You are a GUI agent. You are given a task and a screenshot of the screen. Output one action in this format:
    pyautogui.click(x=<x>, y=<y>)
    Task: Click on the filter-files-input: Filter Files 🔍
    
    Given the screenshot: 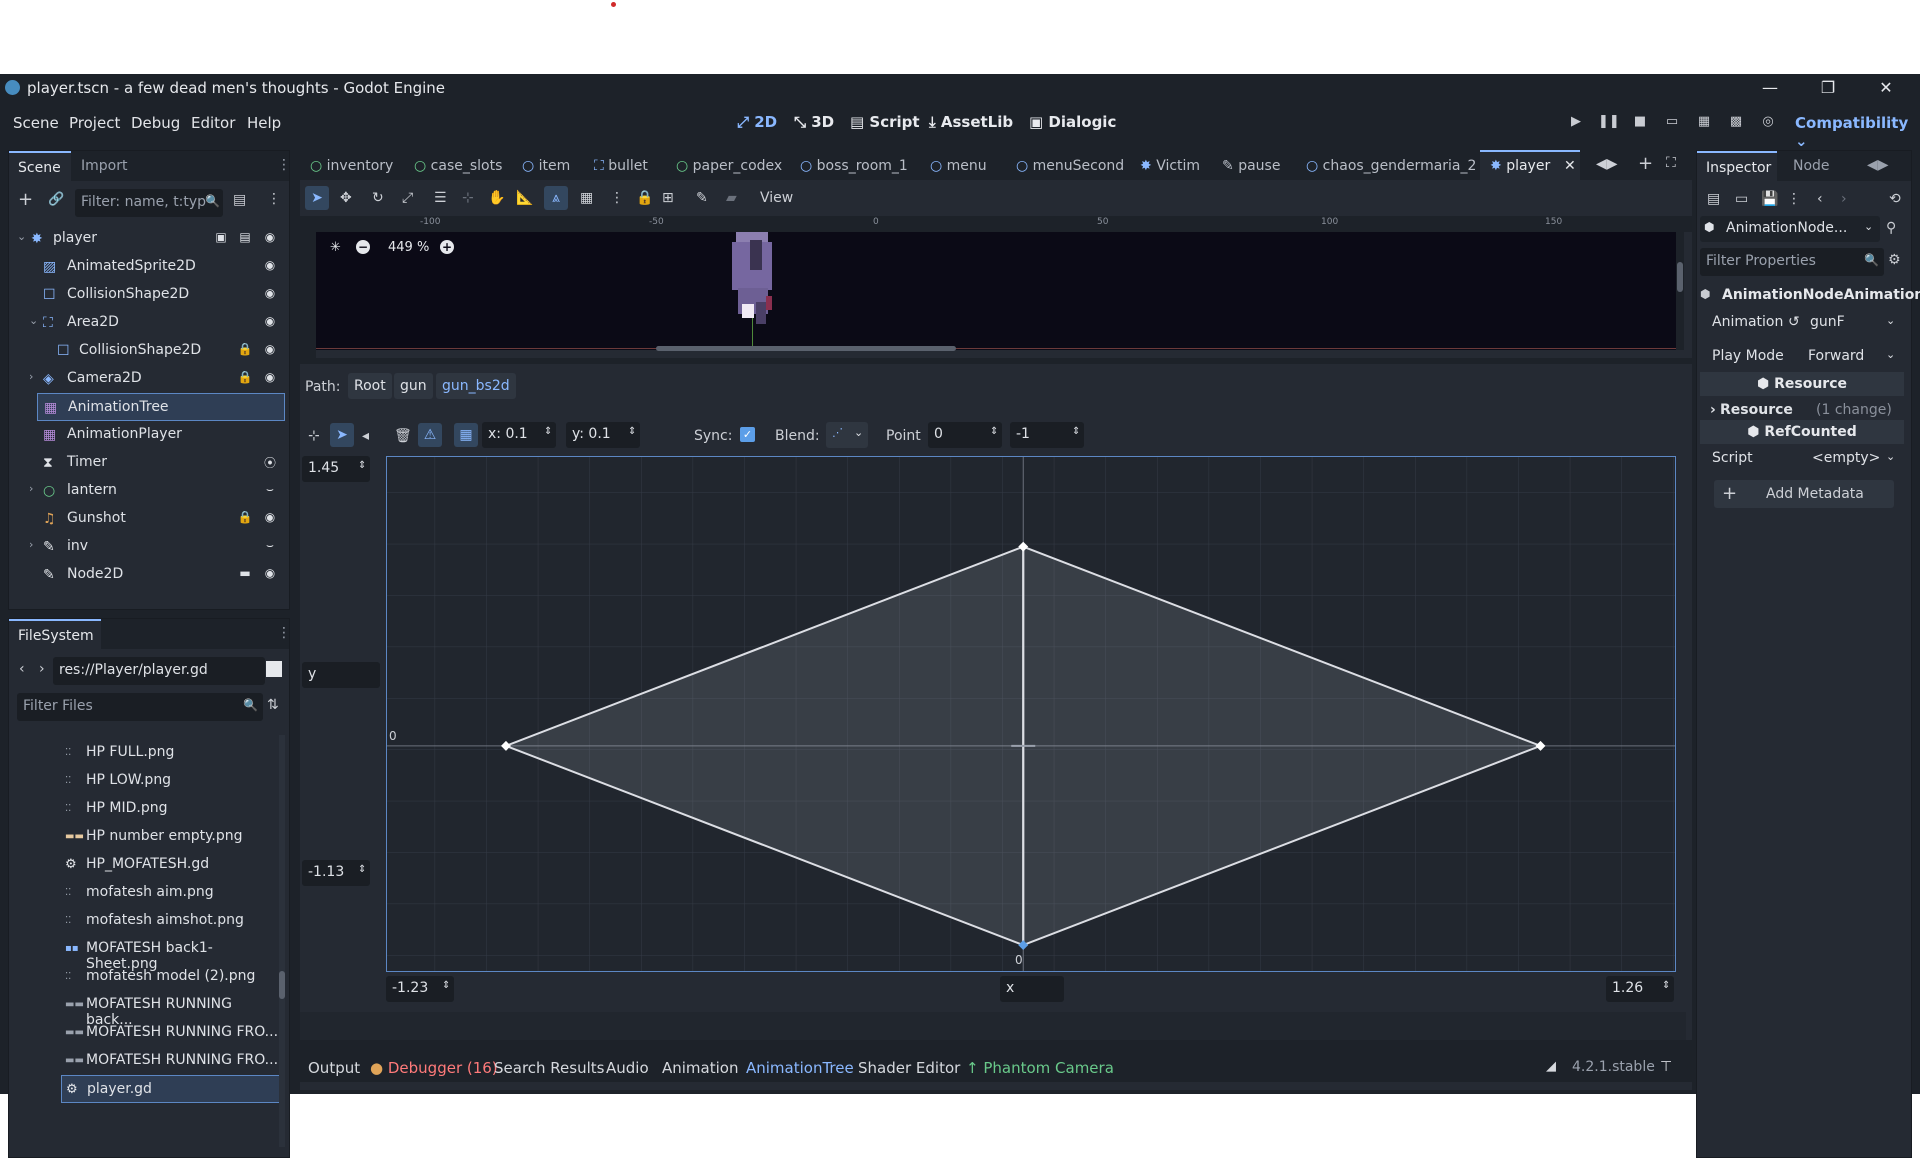 What is the action you would take?
    pyautogui.click(x=140, y=707)
    